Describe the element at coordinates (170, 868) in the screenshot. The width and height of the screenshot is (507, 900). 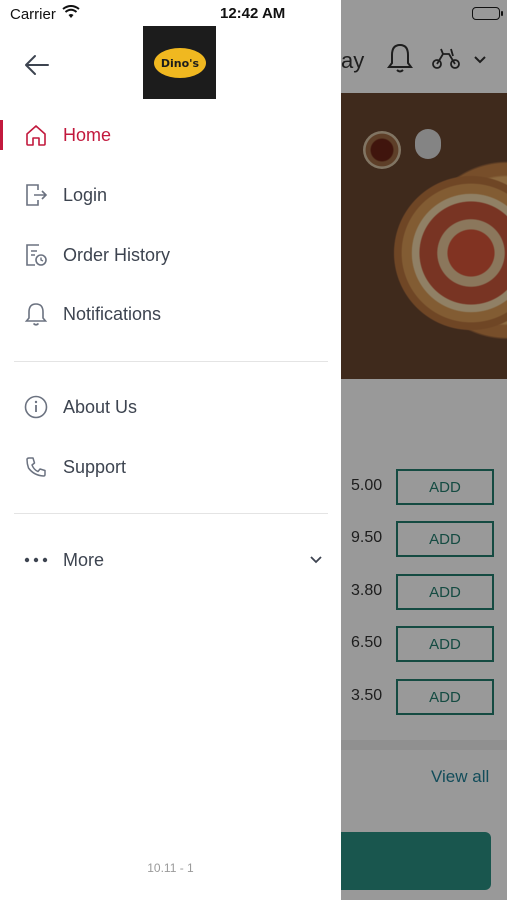
I see `app-version: 10.11 - 1` at that location.